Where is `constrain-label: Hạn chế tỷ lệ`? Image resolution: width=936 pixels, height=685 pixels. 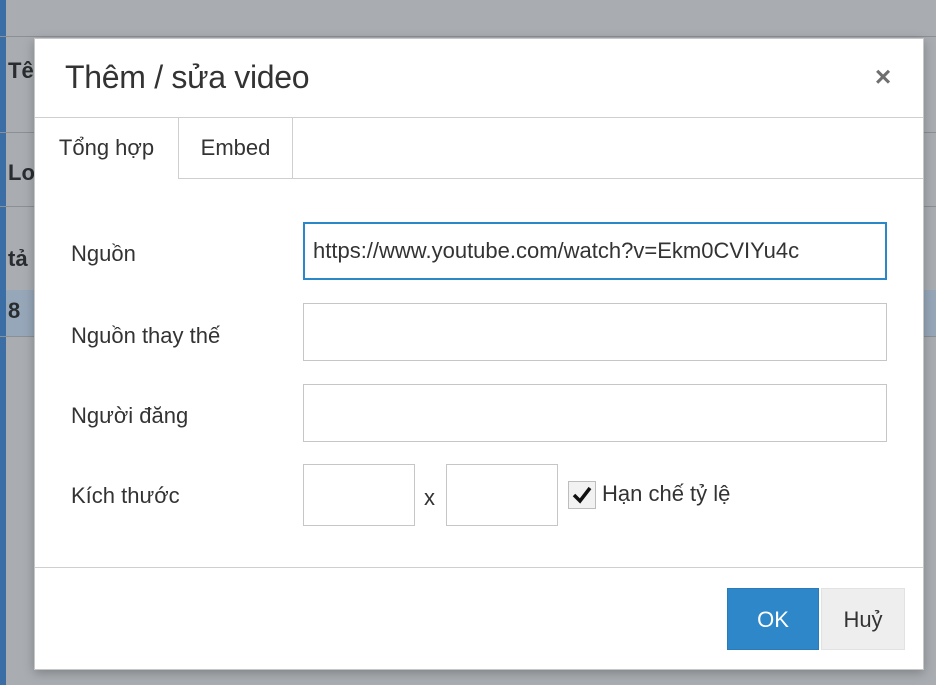 constrain-label: Hạn chế tỷ lệ is located at coordinates (666, 494).